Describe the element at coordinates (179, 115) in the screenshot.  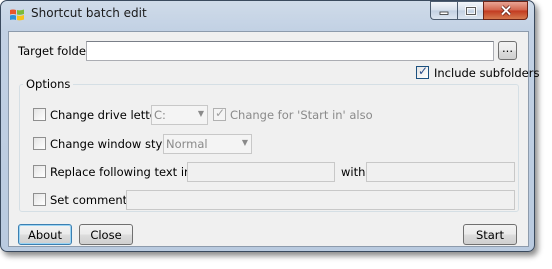
I see `drive-letter-select: C: ▼` at that location.